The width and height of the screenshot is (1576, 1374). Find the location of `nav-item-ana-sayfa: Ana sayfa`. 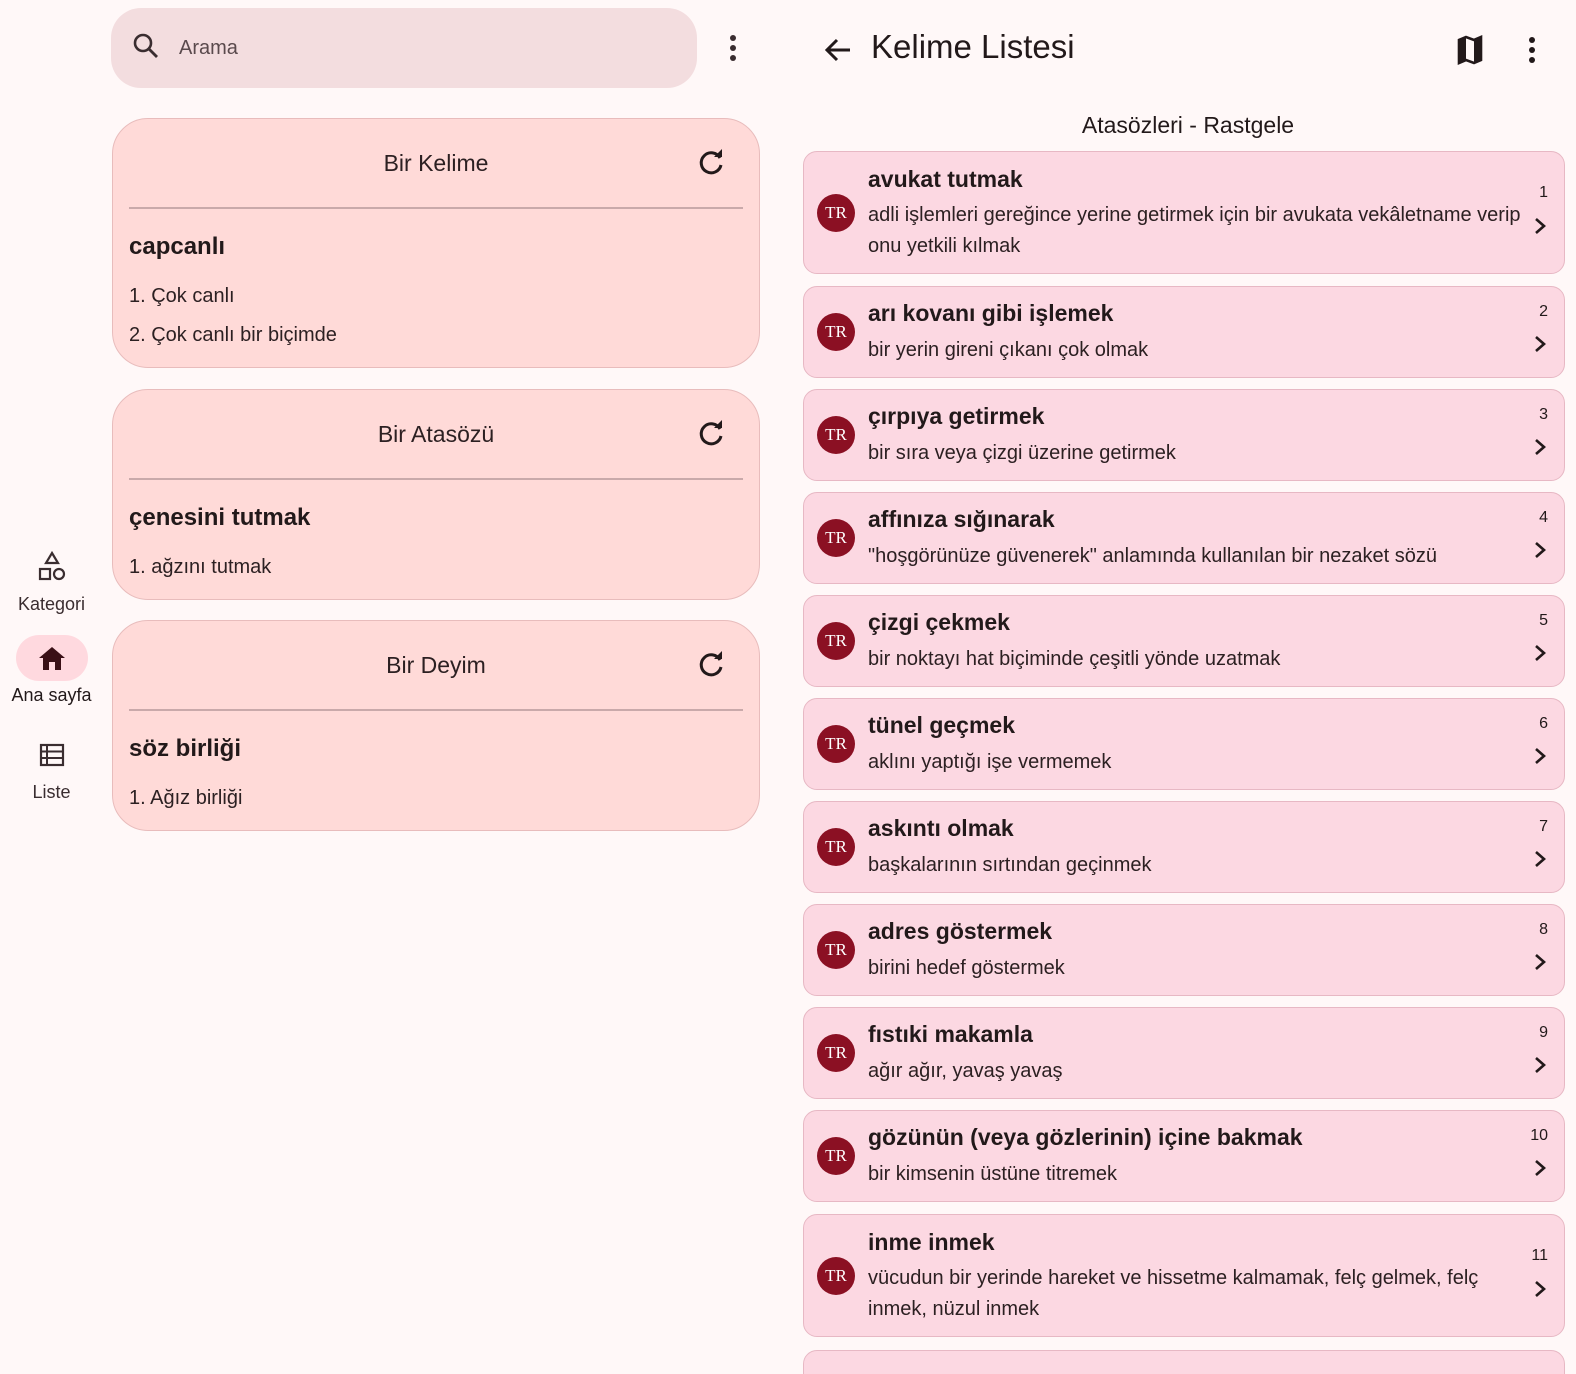

nav-item-ana-sayfa: Ana sayfa is located at coordinates (51, 670).